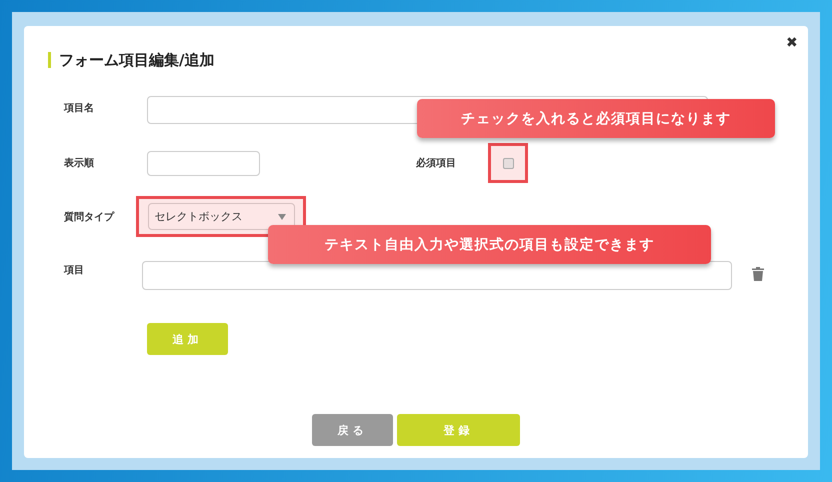 Image resolution: width=832 pixels, height=482 pixels. What do you see at coordinates (79, 108) in the screenshot?
I see `field-label: 項目名` at bounding box center [79, 108].